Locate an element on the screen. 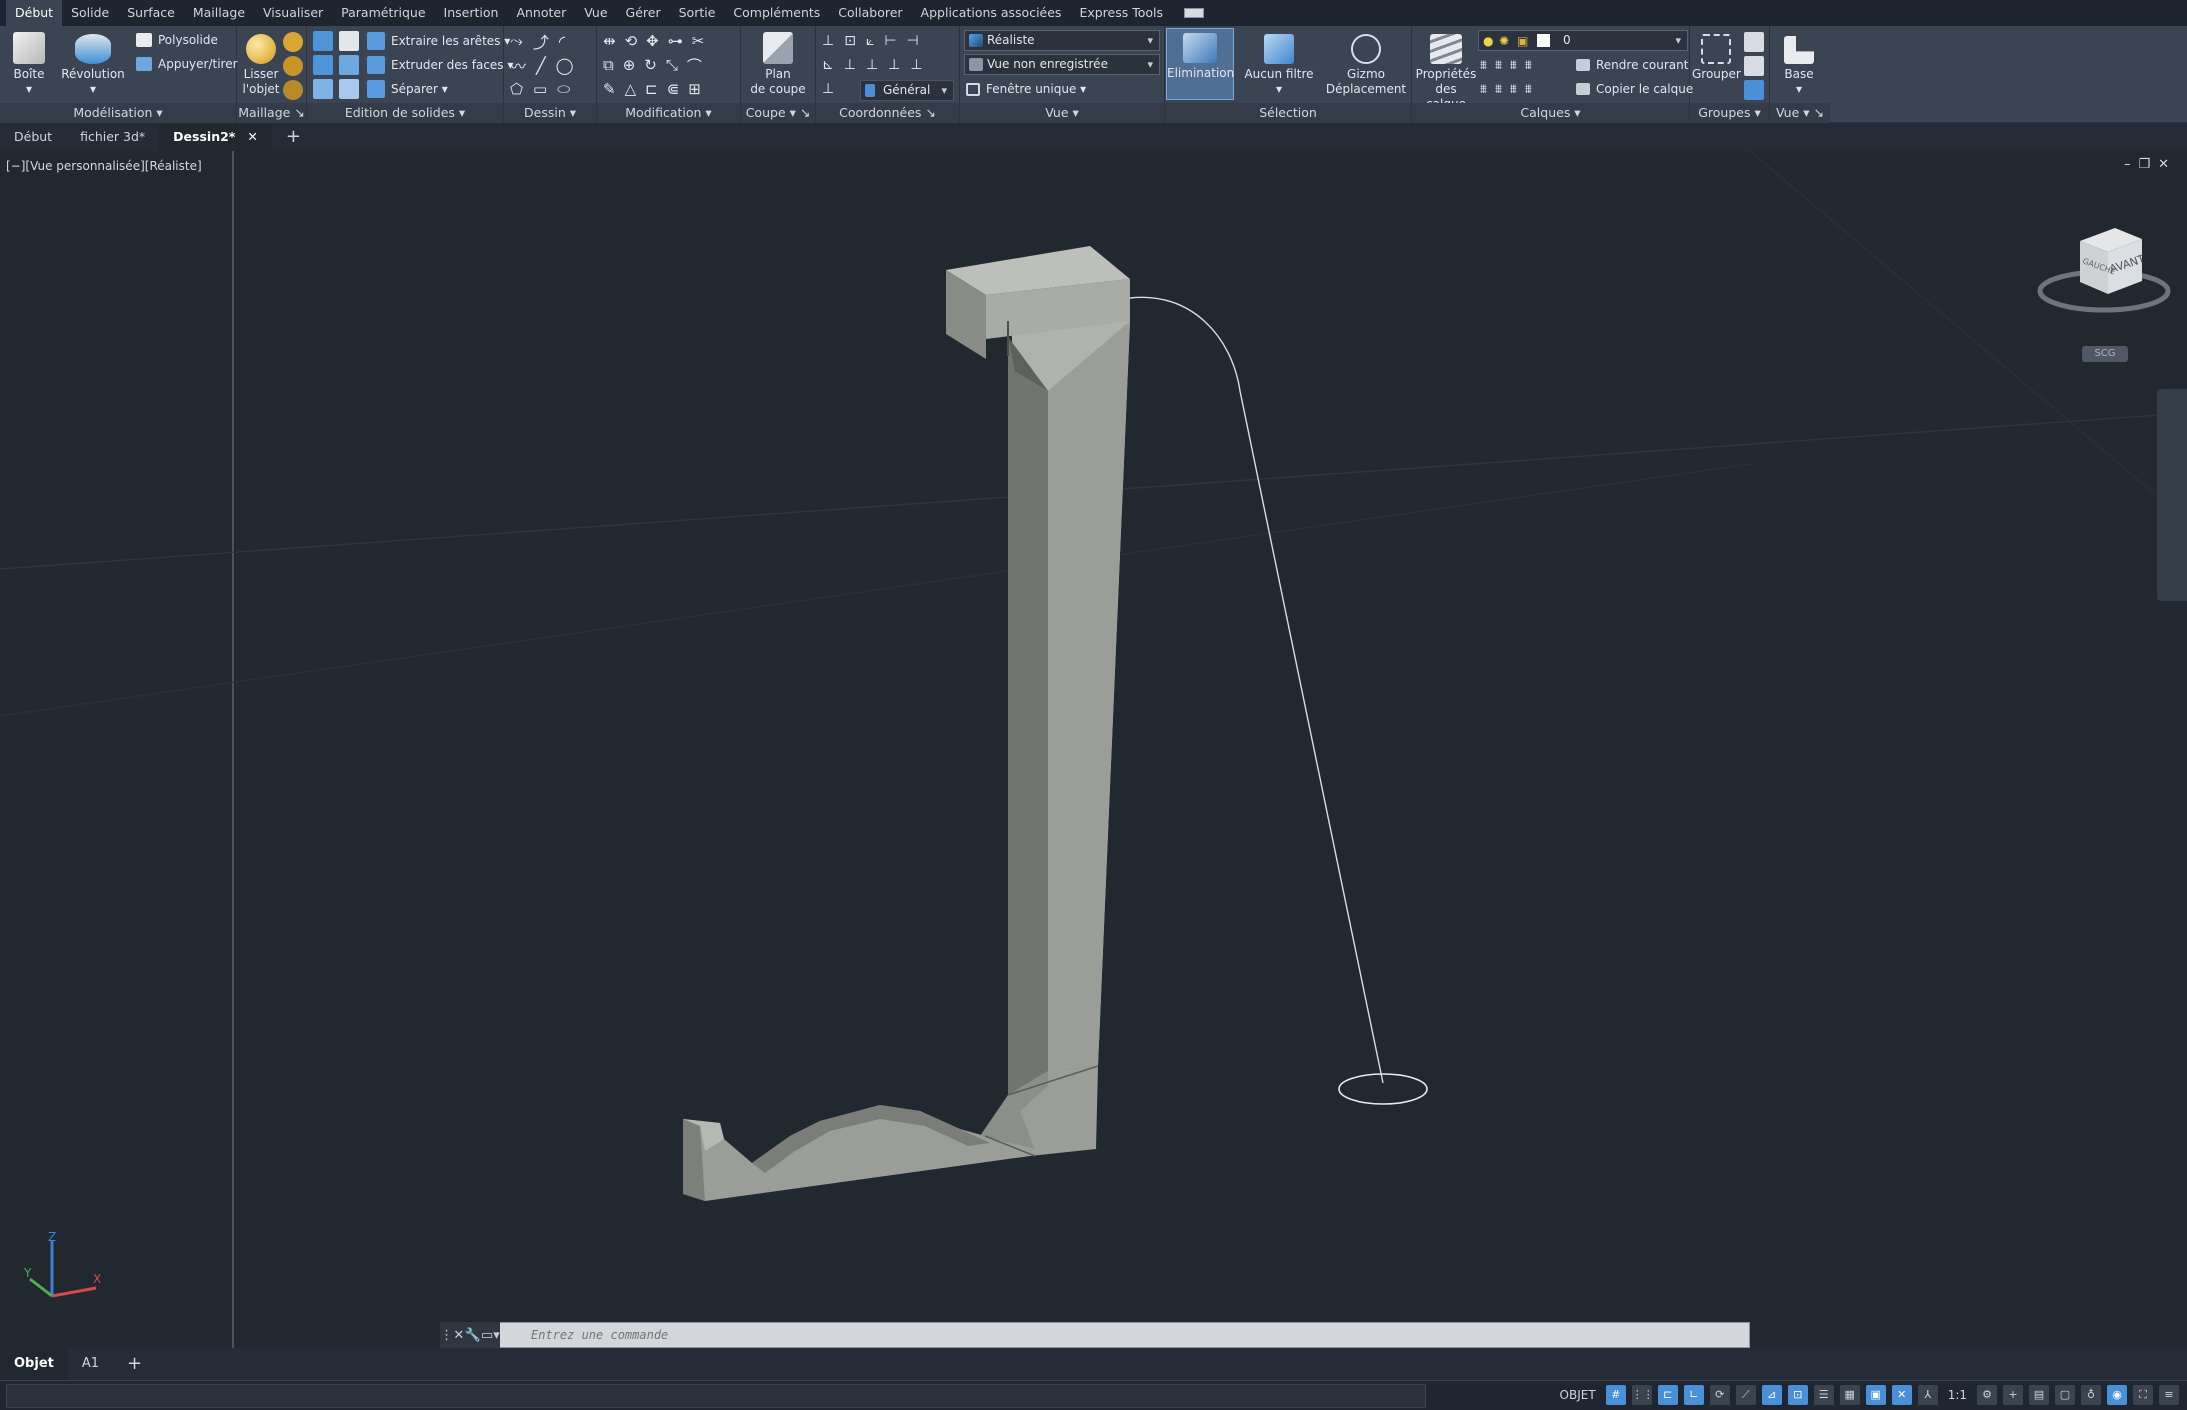 This screenshot has width=2187, height=1410. navigation-bar is located at coordinates (2172, 495).